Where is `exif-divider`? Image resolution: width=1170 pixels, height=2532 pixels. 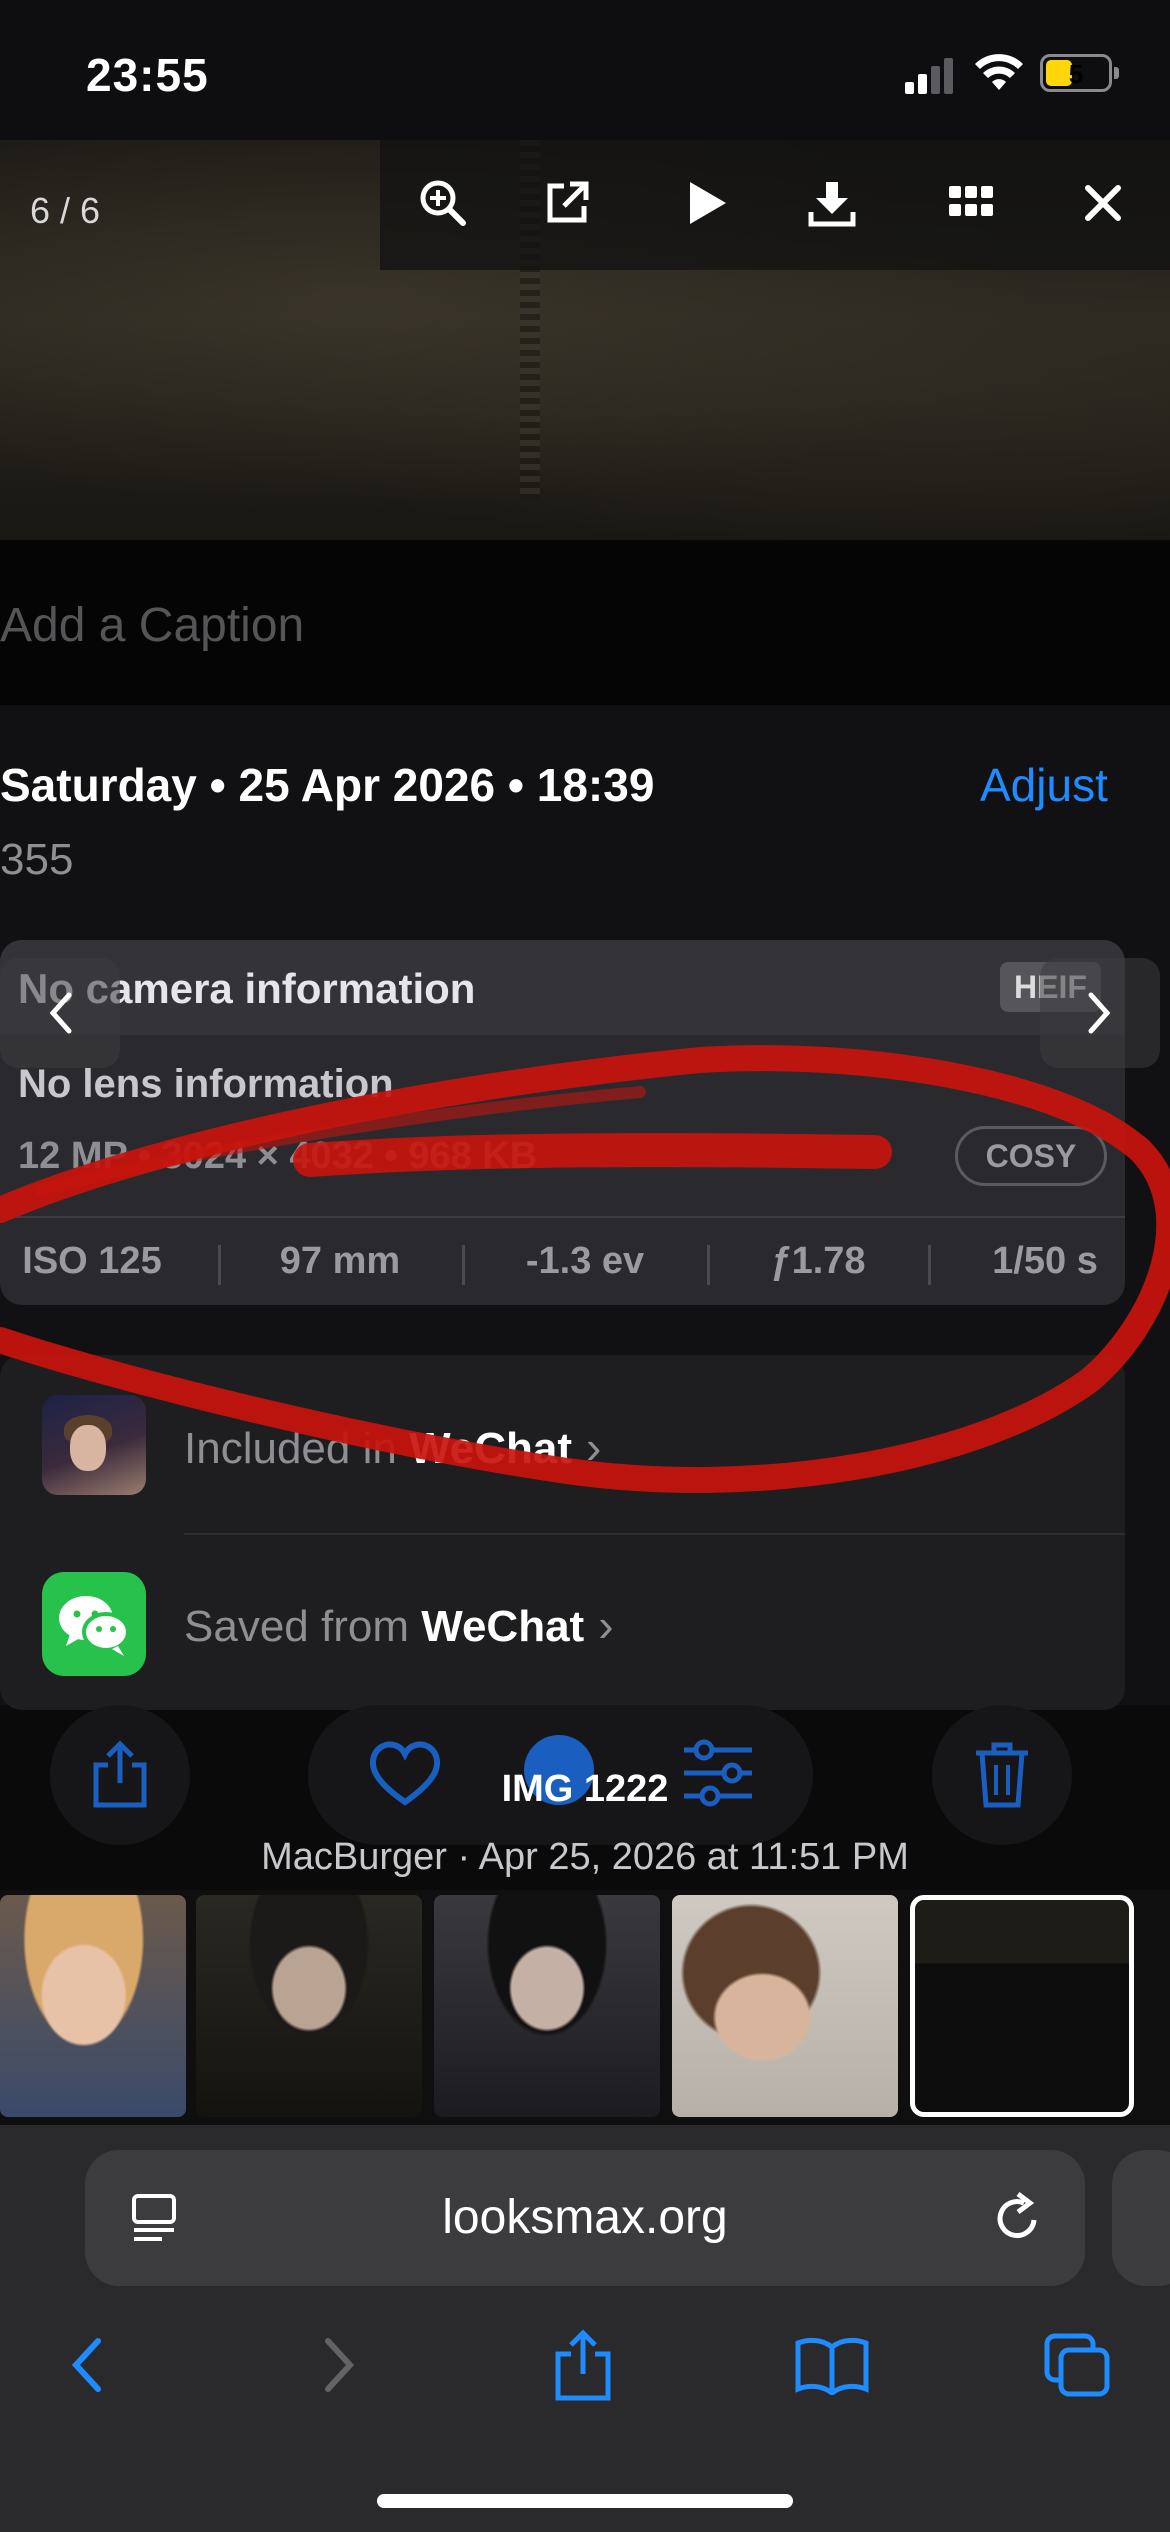 exif-divider is located at coordinates (562, 1217).